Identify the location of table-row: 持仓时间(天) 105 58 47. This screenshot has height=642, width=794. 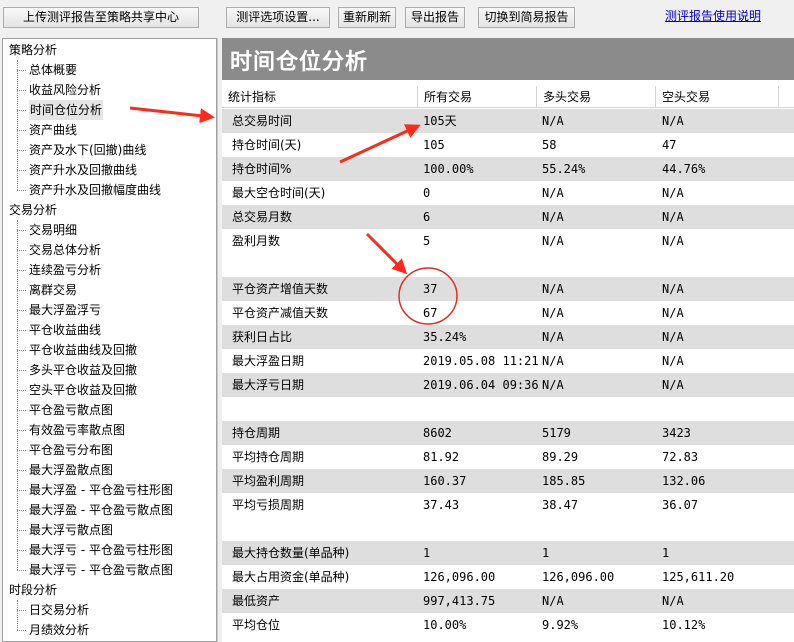
(508, 145).